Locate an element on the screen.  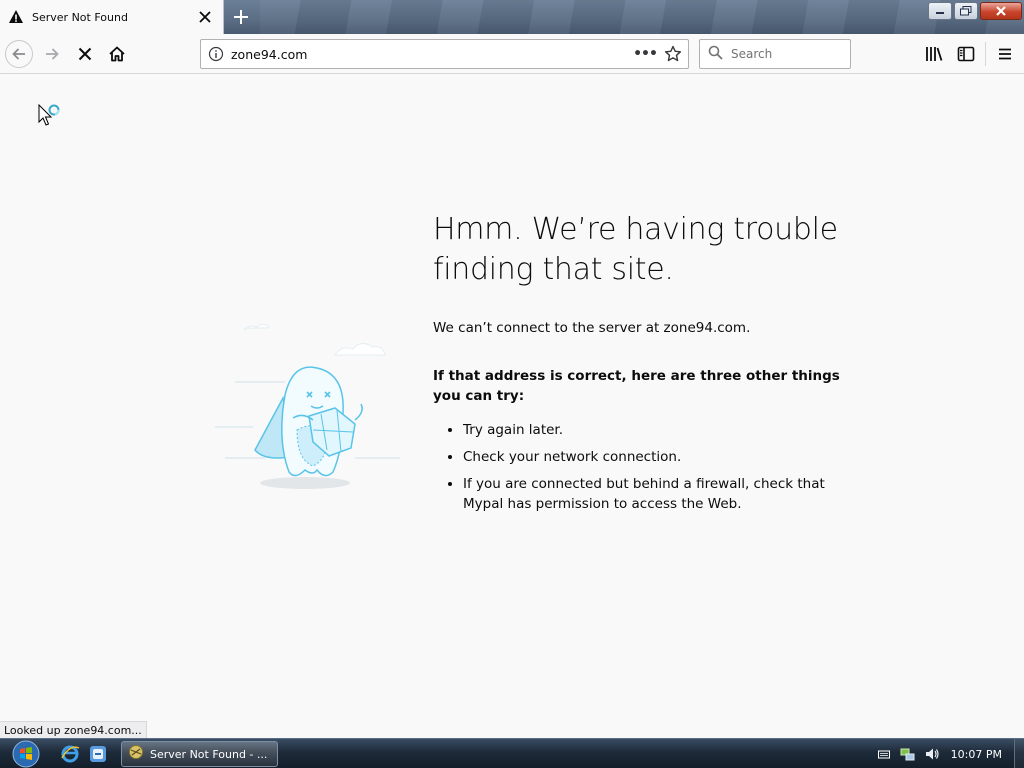
url-text: zone94.com is located at coordinates (431, 54).